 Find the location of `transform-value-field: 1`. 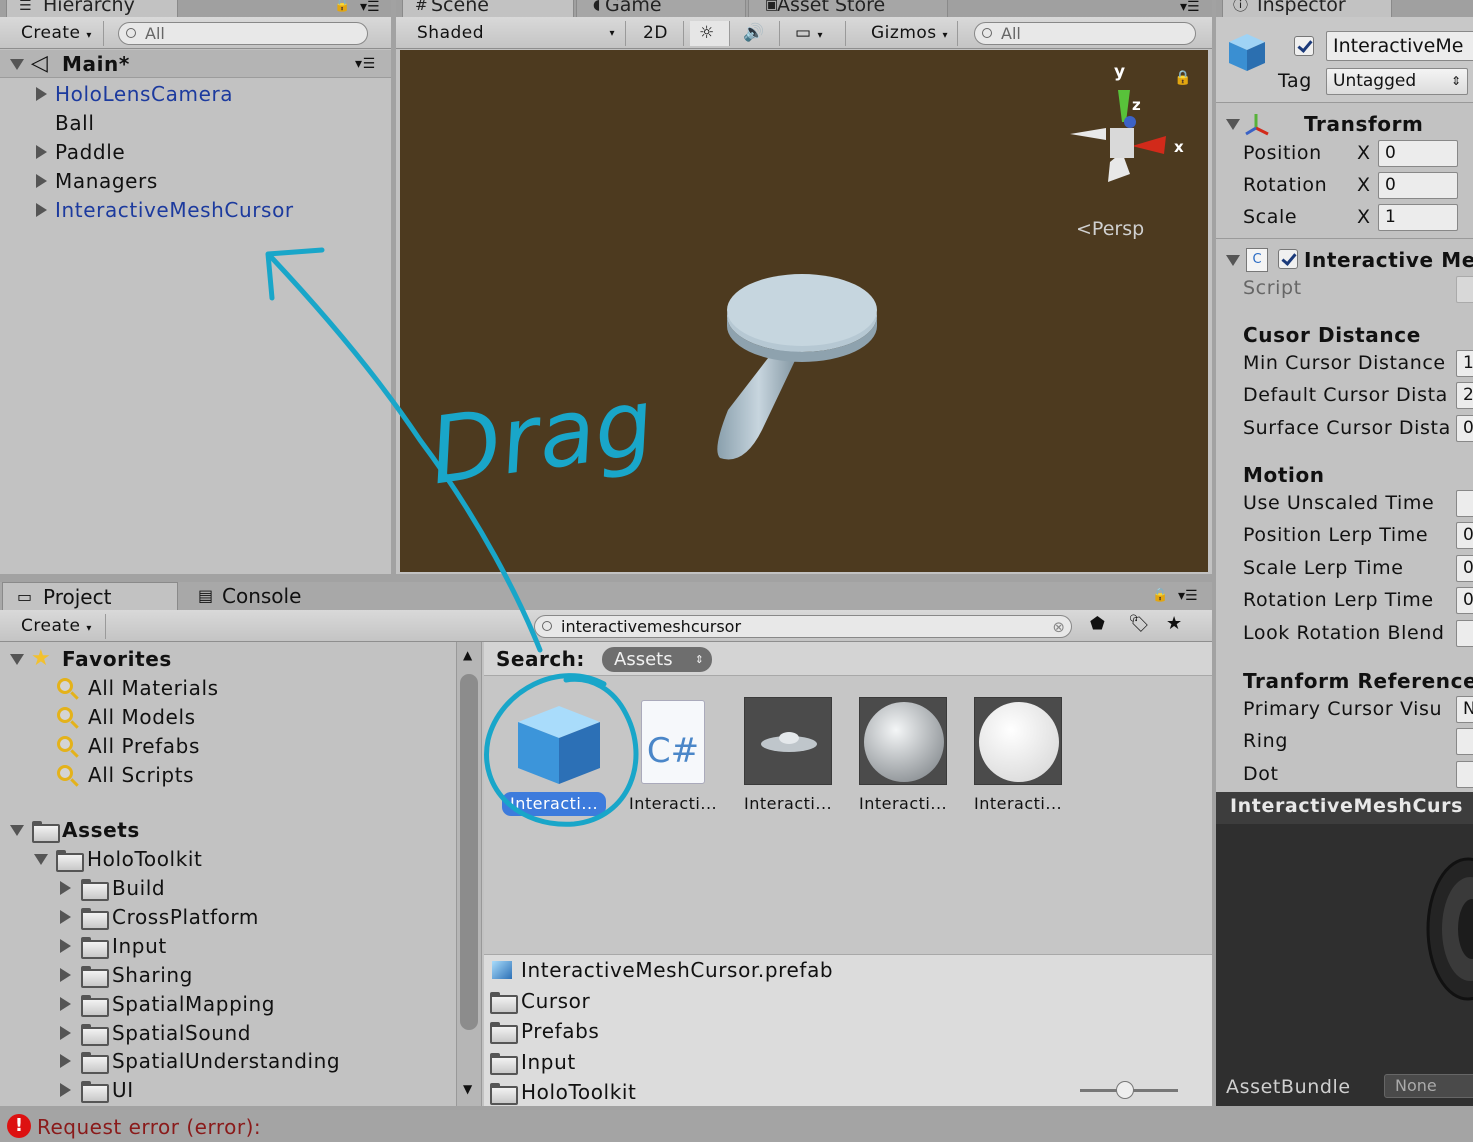

transform-value-field: 1 is located at coordinates (1418, 217).